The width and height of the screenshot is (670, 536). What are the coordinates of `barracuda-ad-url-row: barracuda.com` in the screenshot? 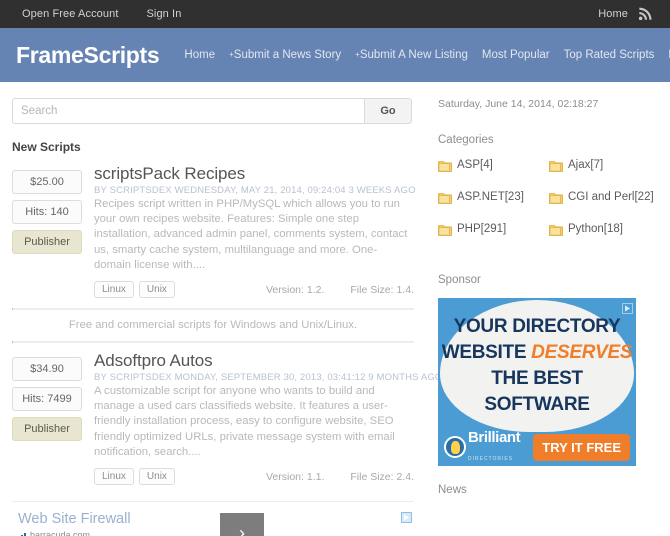 It's located at (119, 533).